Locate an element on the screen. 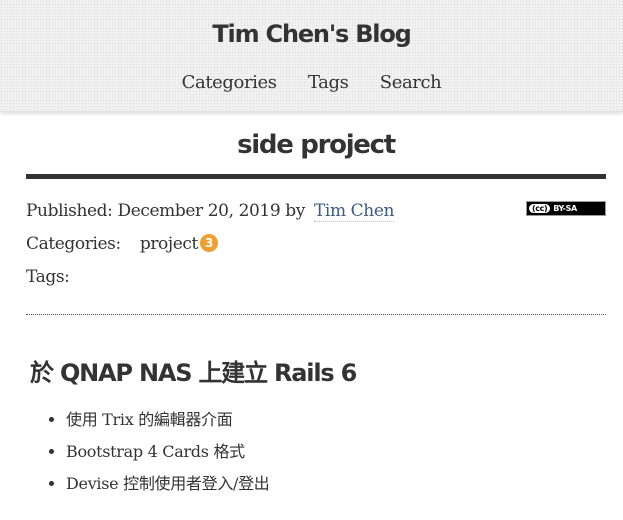  post-title: side project is located at coordinates (316, 145).